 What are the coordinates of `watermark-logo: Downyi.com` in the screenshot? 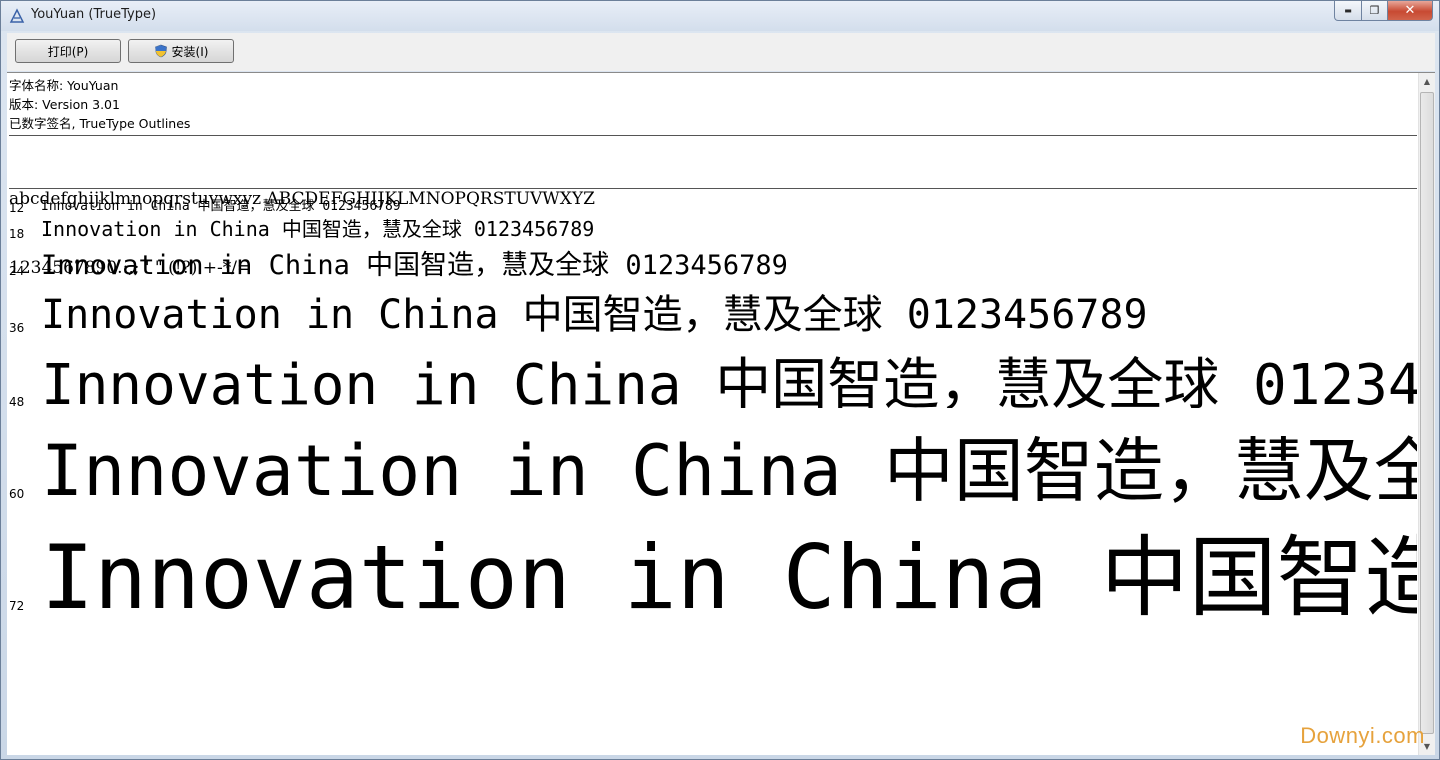 It's located at (1362, 735).